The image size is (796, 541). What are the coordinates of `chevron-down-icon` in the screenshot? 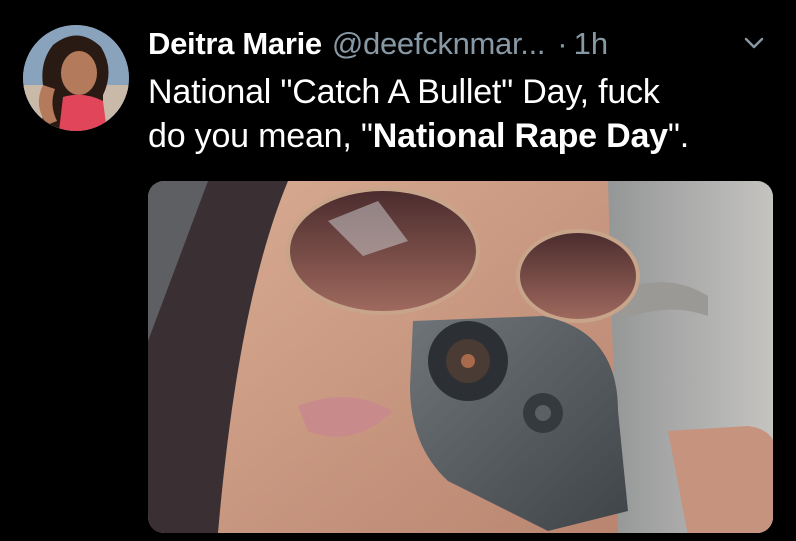 It's located at (754, 43).